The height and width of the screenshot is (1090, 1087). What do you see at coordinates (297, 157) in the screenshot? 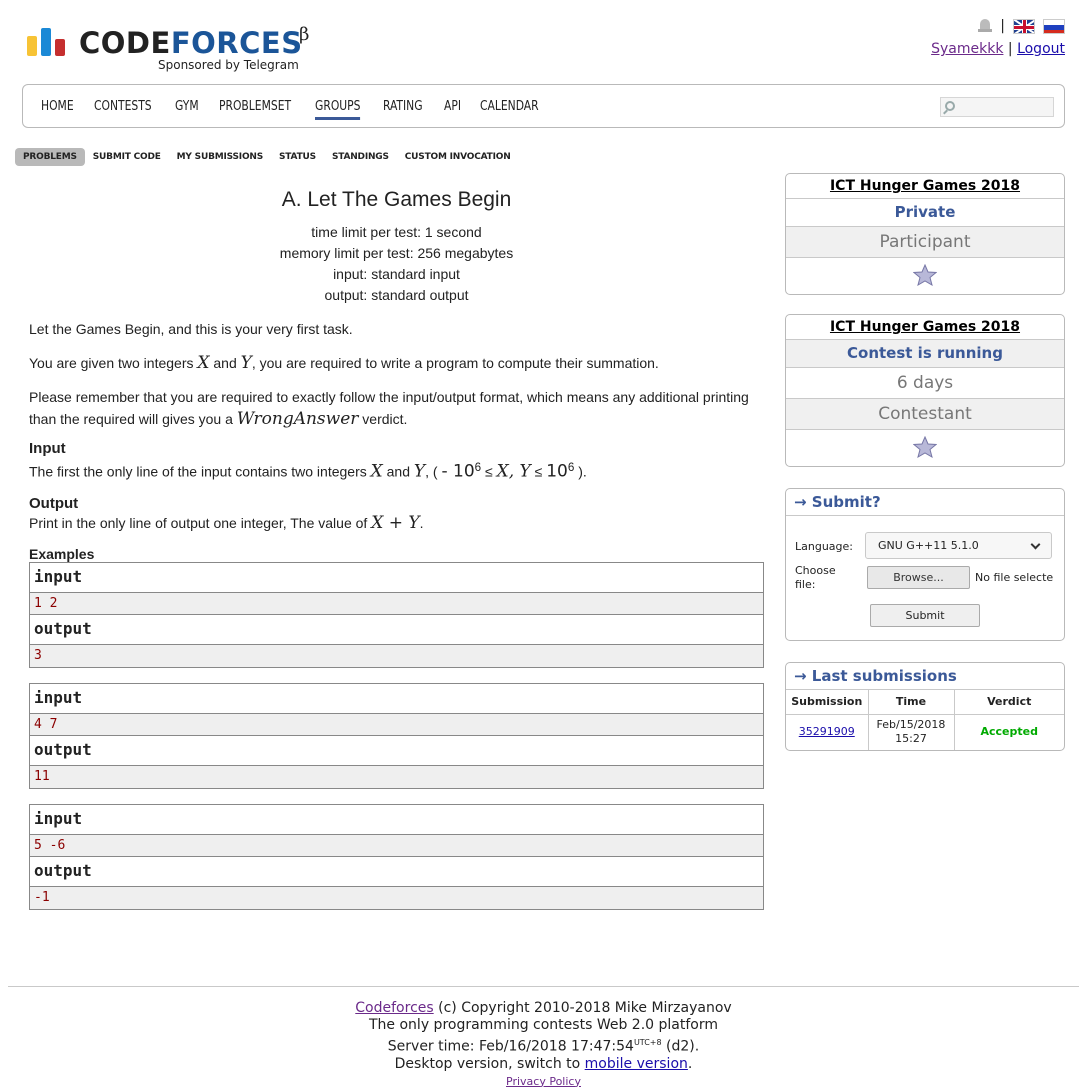
I see `tab-status: STATUS` at bounding box center [297, 157].